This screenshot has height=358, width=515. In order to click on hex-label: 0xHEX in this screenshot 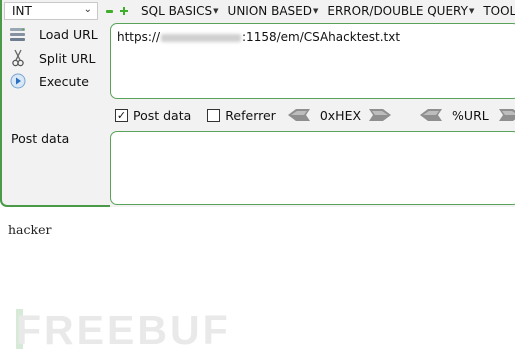, I will do `click(340, 115)`.